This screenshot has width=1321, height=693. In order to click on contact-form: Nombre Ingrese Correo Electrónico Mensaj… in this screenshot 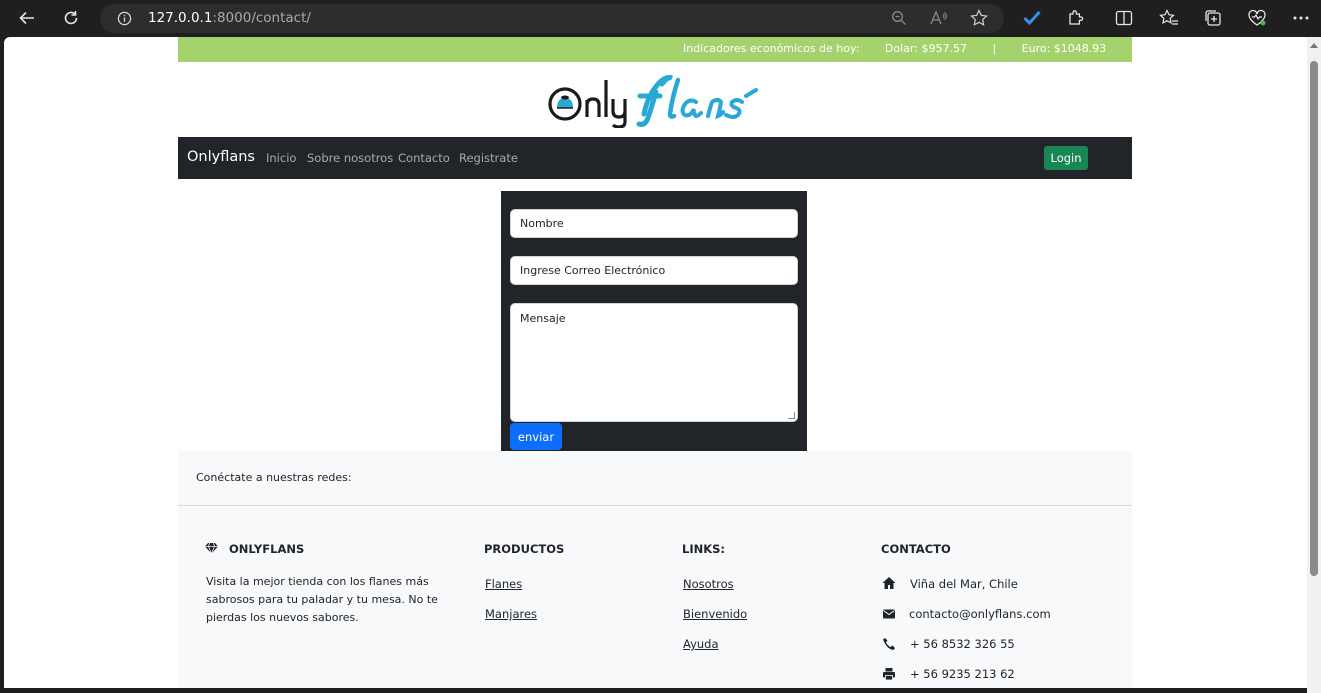, I will do `click(654, 321)`.